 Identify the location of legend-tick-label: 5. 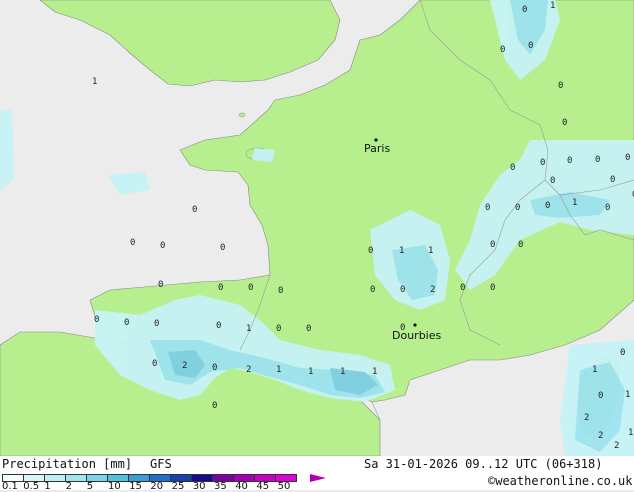
(90, 486).